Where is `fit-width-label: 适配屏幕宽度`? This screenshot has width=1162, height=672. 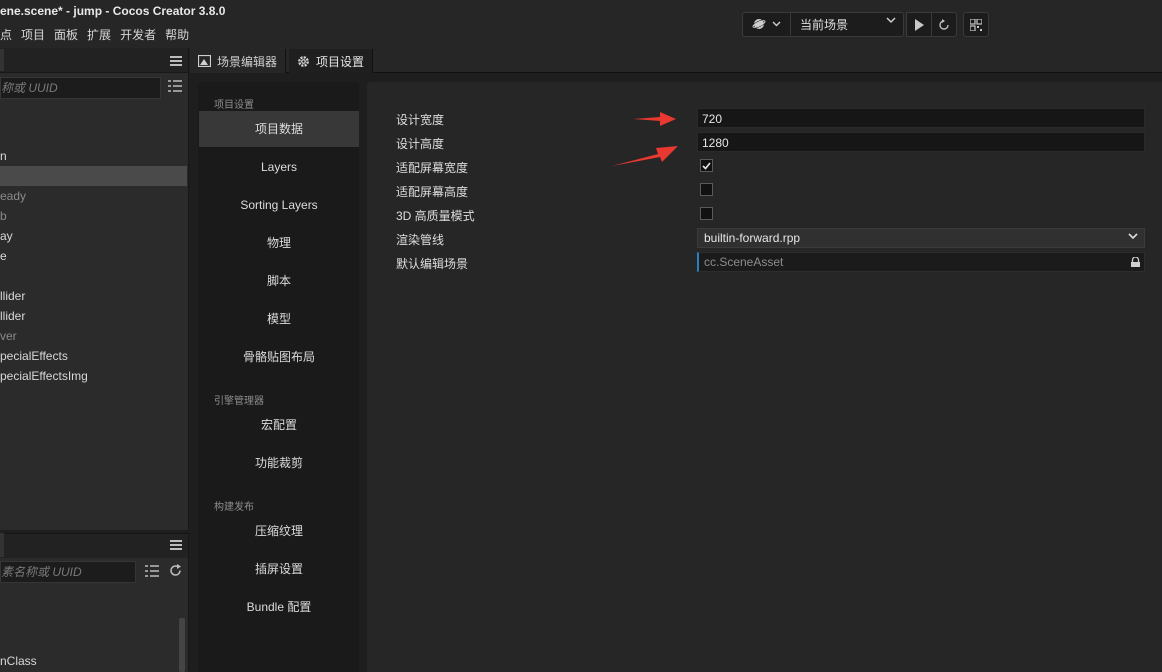 fit-width-label: 适配屏幕宽度 is located at coordinates (432, 168).